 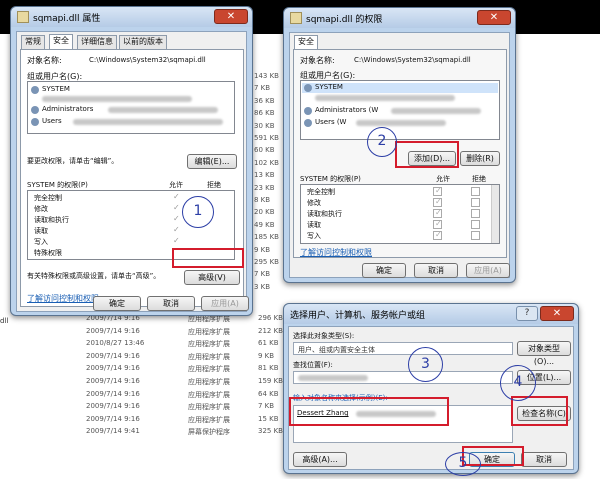 I want to click on permission-item: 读取, so click(x=314, y=225).